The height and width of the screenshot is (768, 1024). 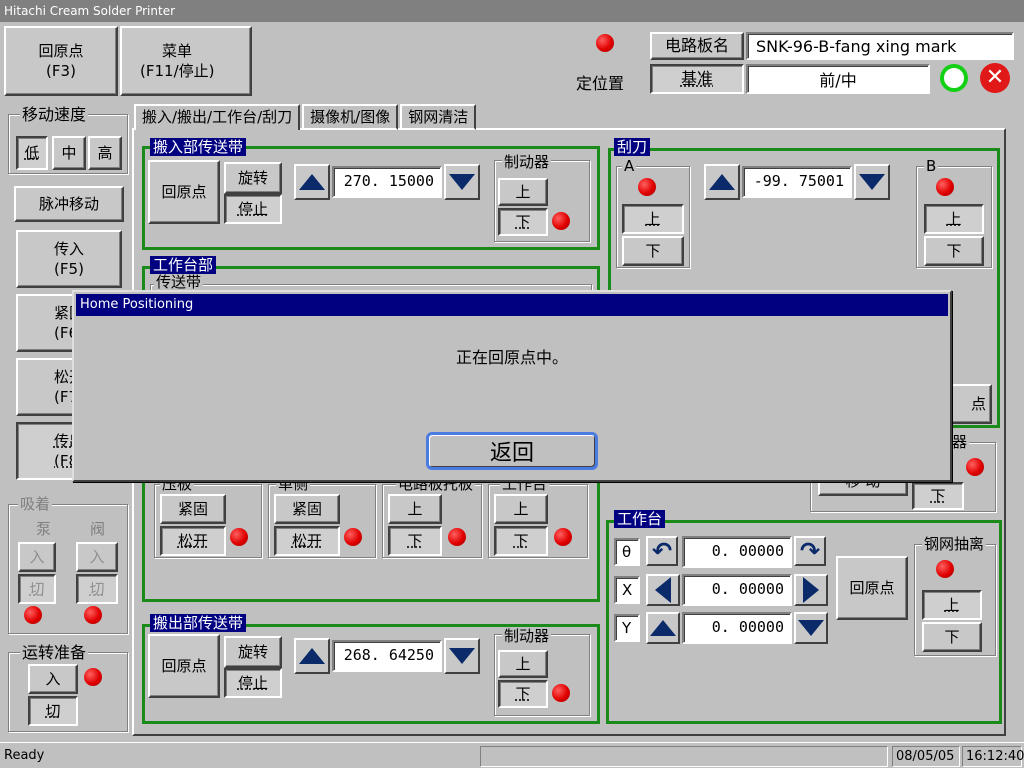 I want to click on load-width-value: 270. 15000, so click(x=387, y=182).